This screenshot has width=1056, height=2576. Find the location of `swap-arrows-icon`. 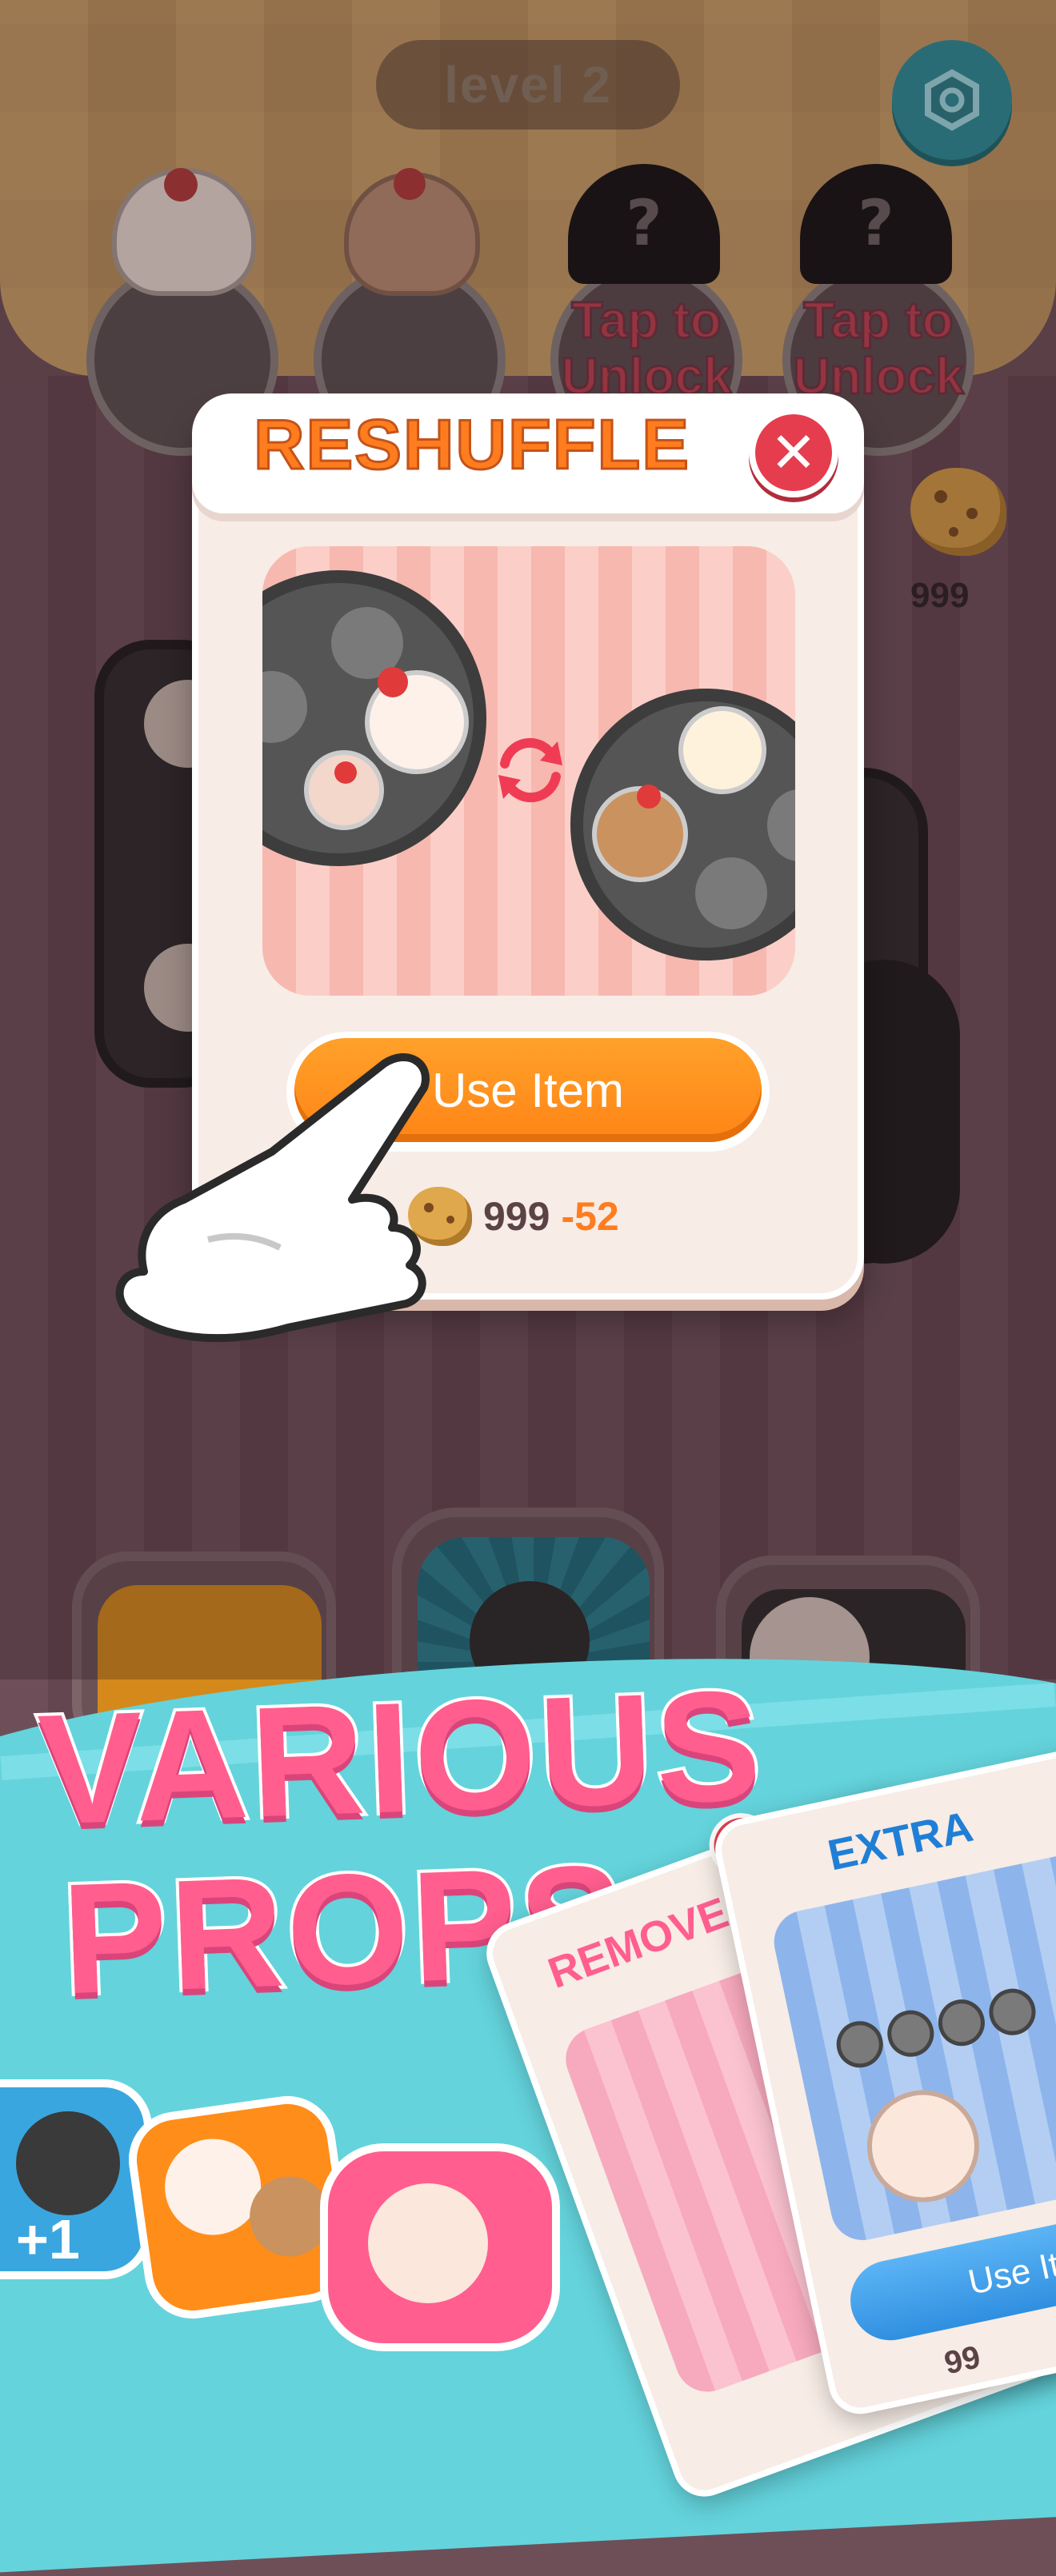

swap-arrows-icon is located at coordinates (530, 770).